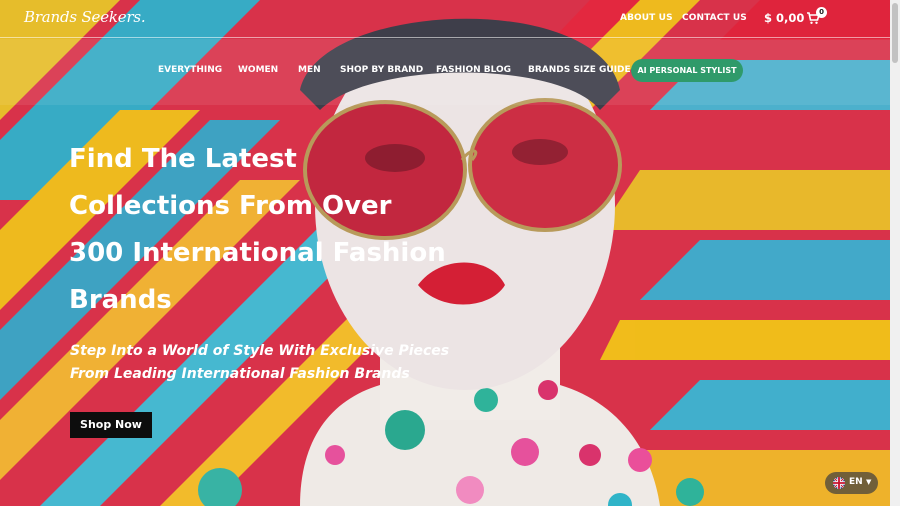 This screenshot has width=900, height=506. What do you see at coordinates (473, 70) in the screenshot?
I see `nav-fashion-blog: FASHION BLOG` at bounding box center [473, 70].